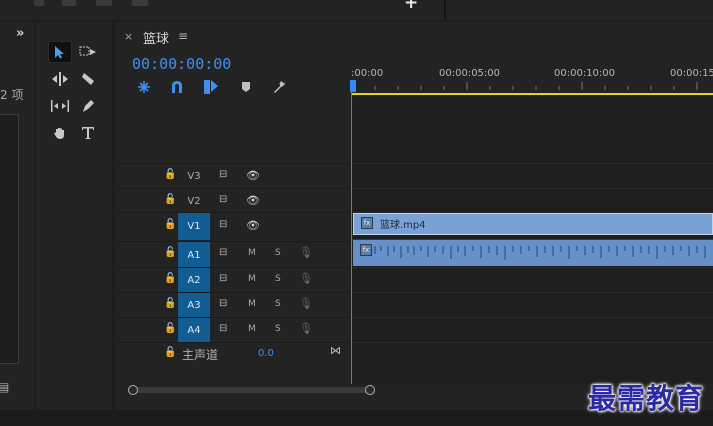  What do you see at coordinates (233, 280) in the screenshot?
I see `track-header-a2: 🔓 A2 ⊟ M S 🎙` at bounding box center [233, 280].